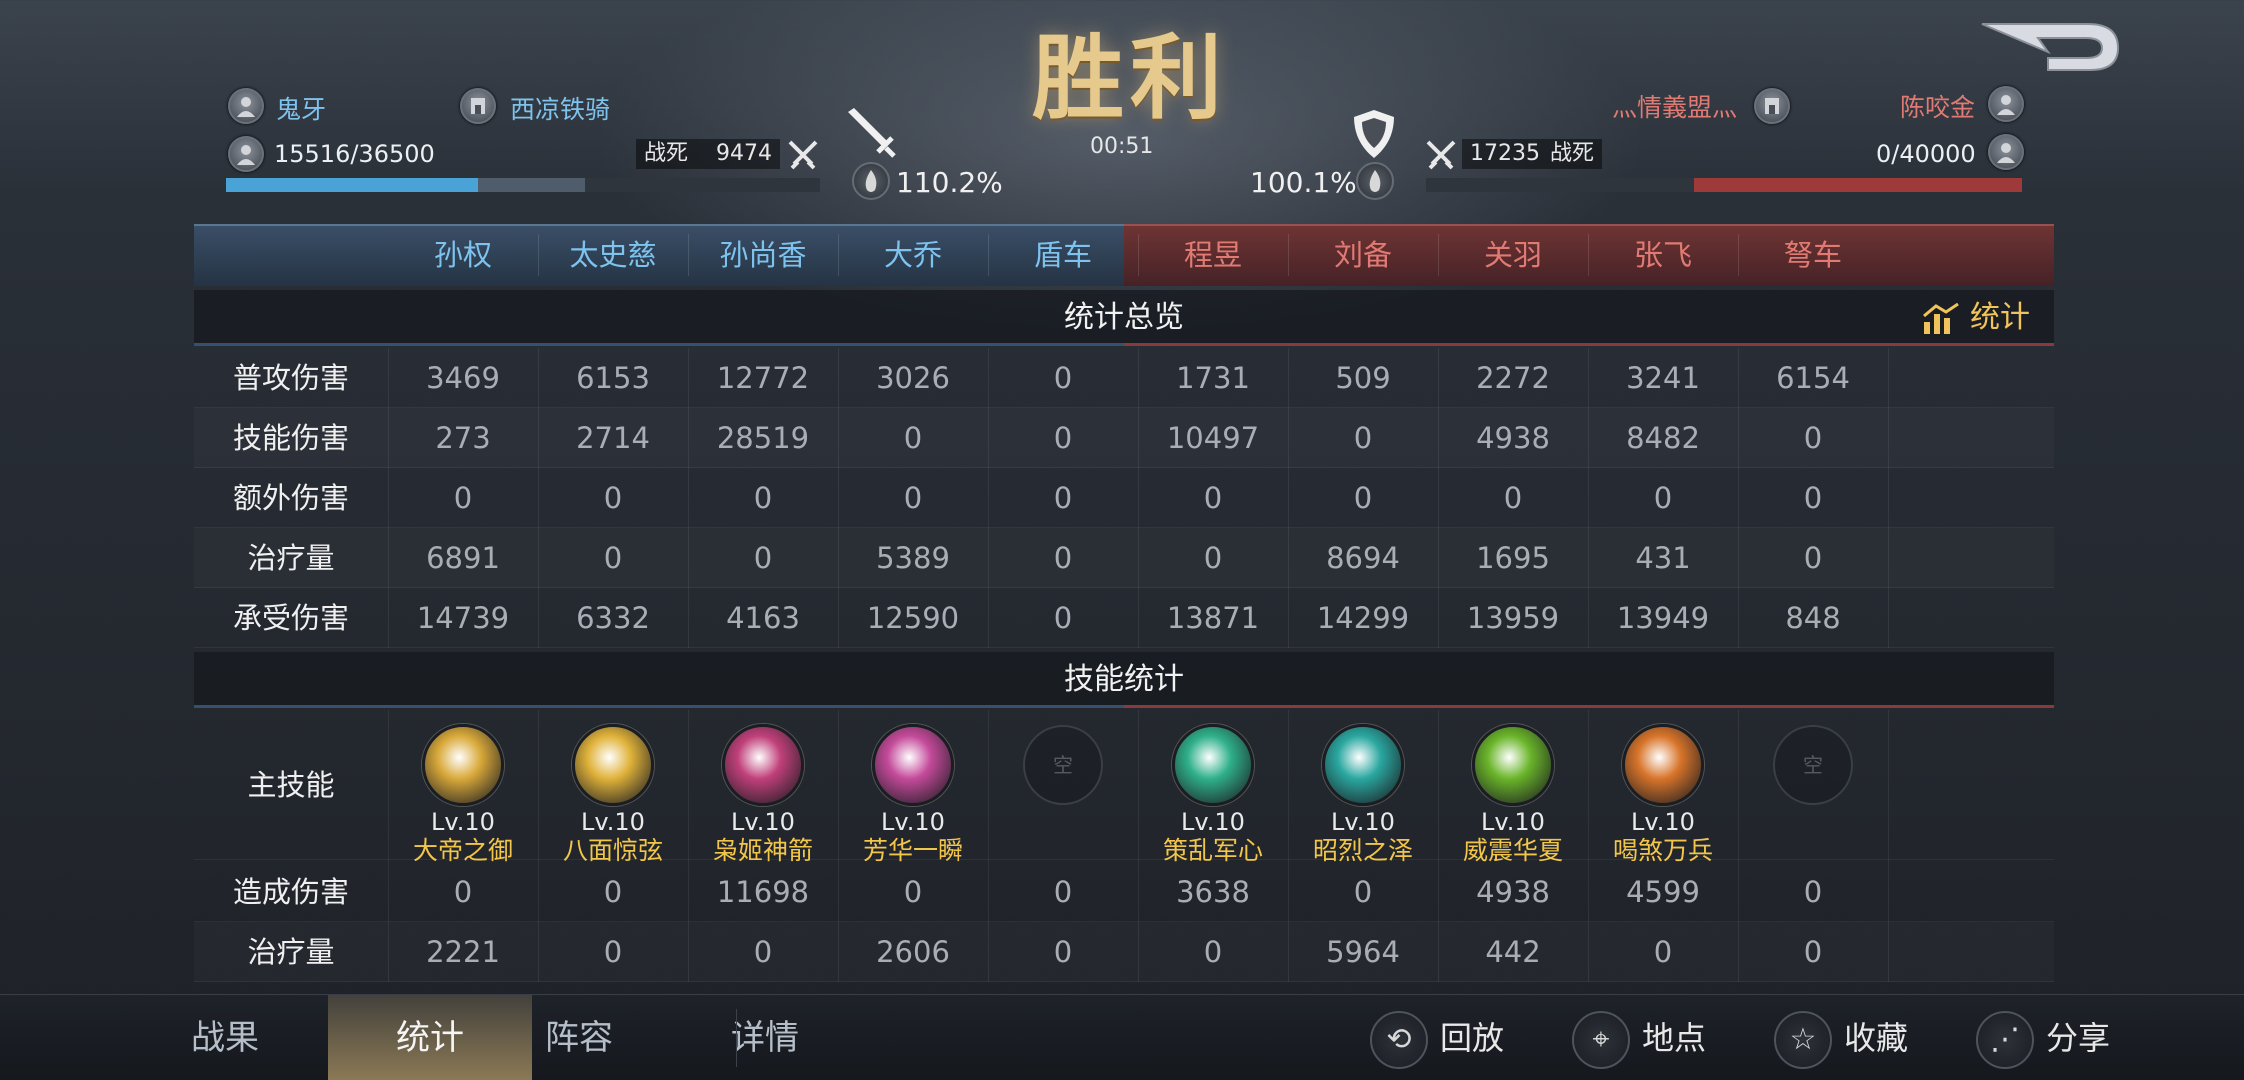 This screenshot has height=1080, width=2244. What do you see at coordinates (765, 1037) in the screenshot?
I see `tab-details: 详情` at bounding box center [765, 1037].